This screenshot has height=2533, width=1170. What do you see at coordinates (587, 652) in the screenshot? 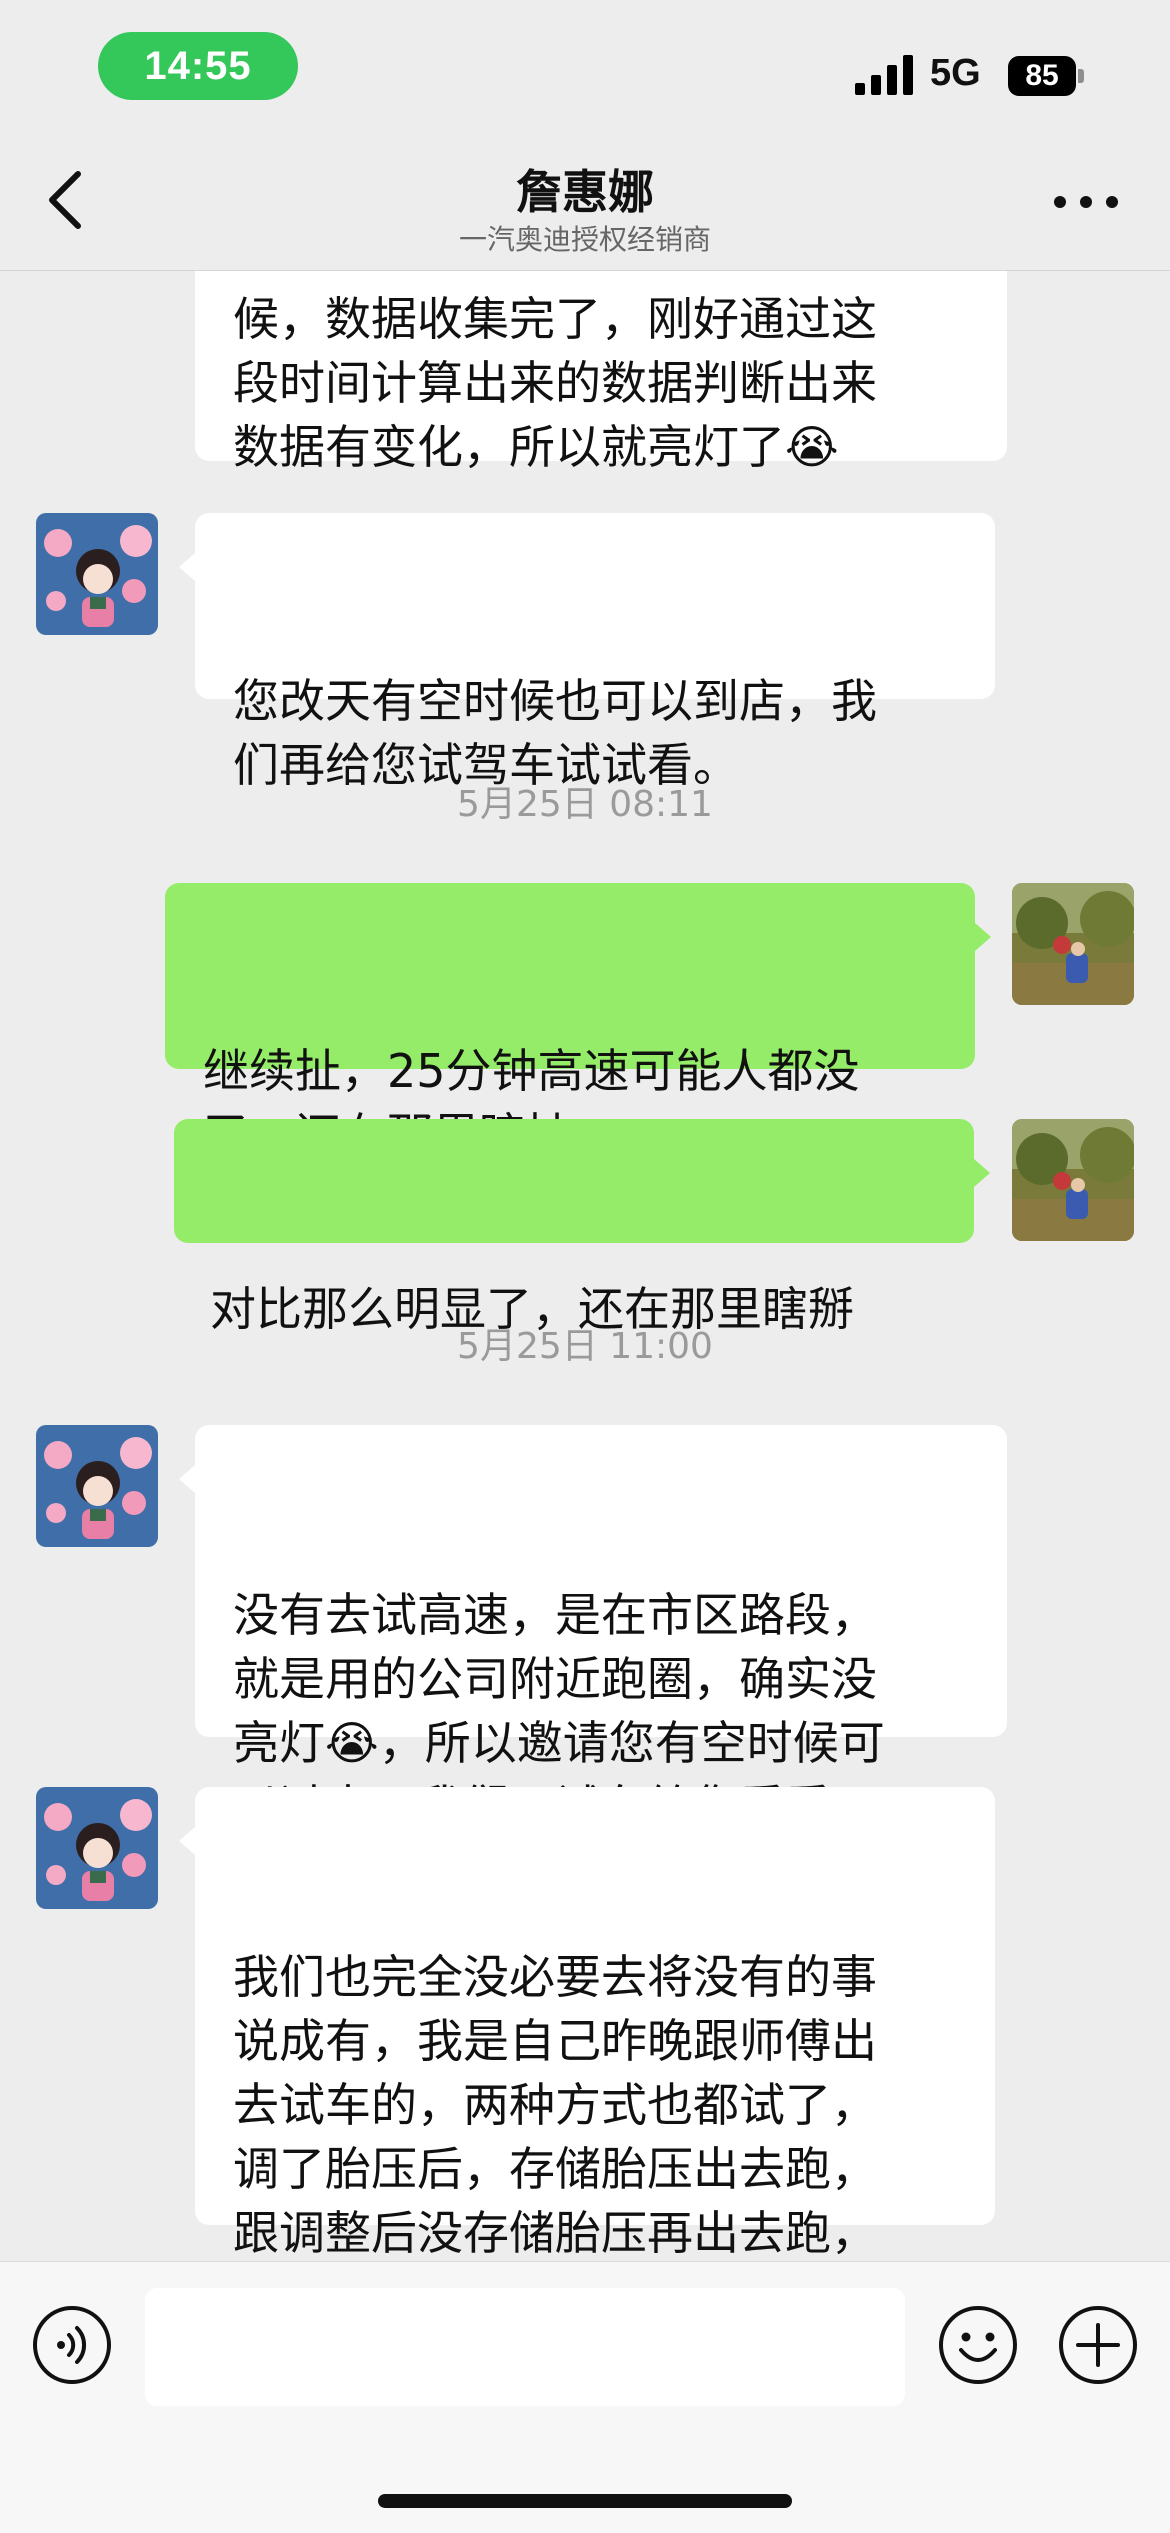
I see `message-bubble-incoming: 您改天有空时候也可以到店，我 们再给您试驾车试试看。` at bounding box center [587, 652].